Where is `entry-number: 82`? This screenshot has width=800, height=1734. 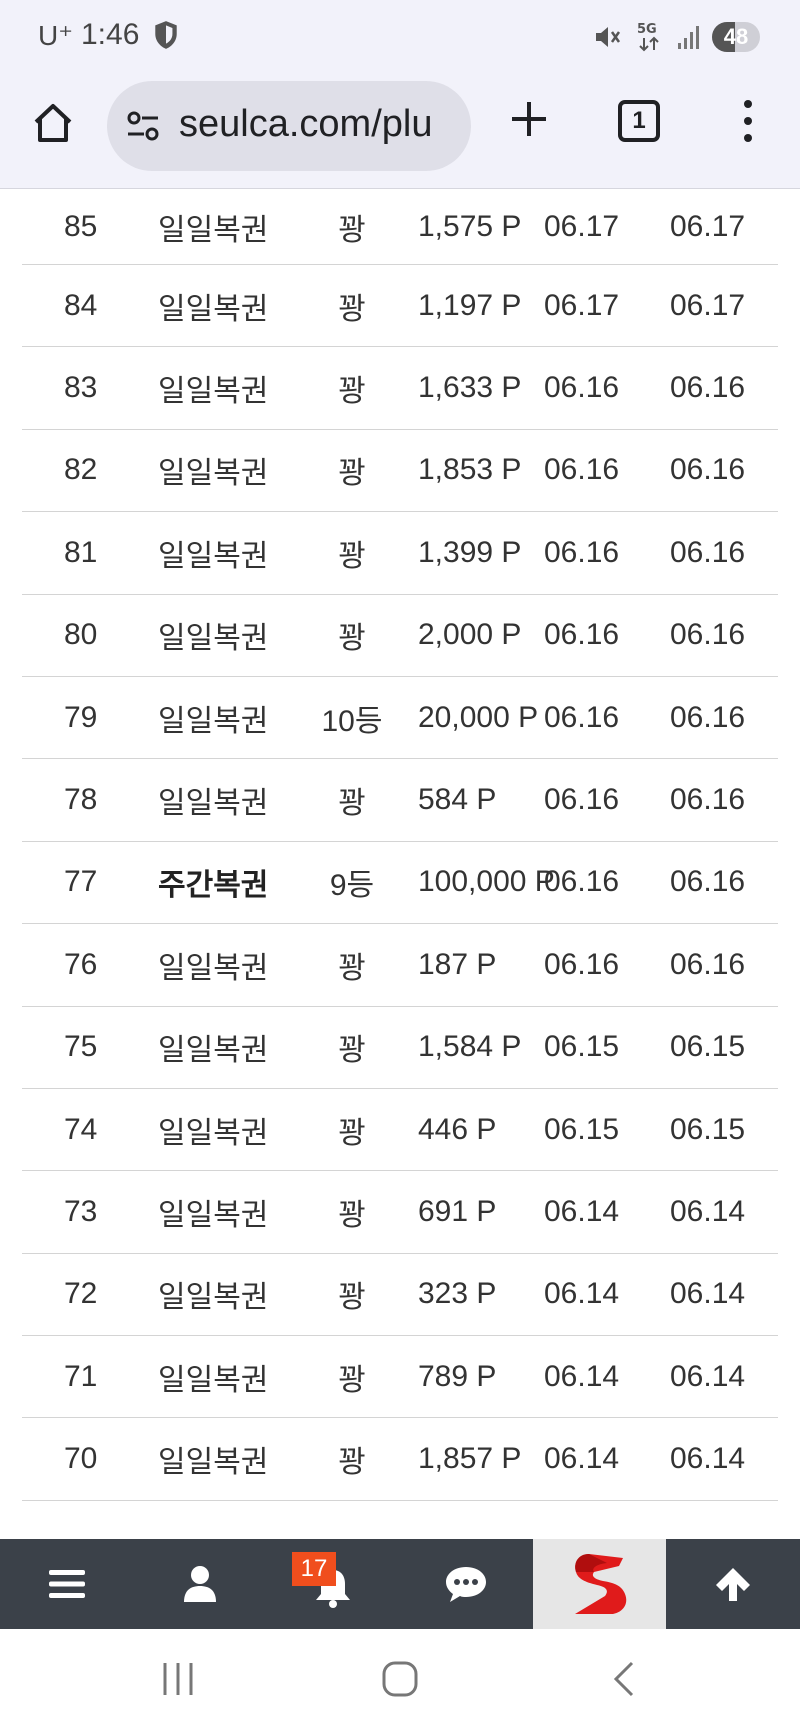 entry-number: 82 is located at coordinates (81, 470).